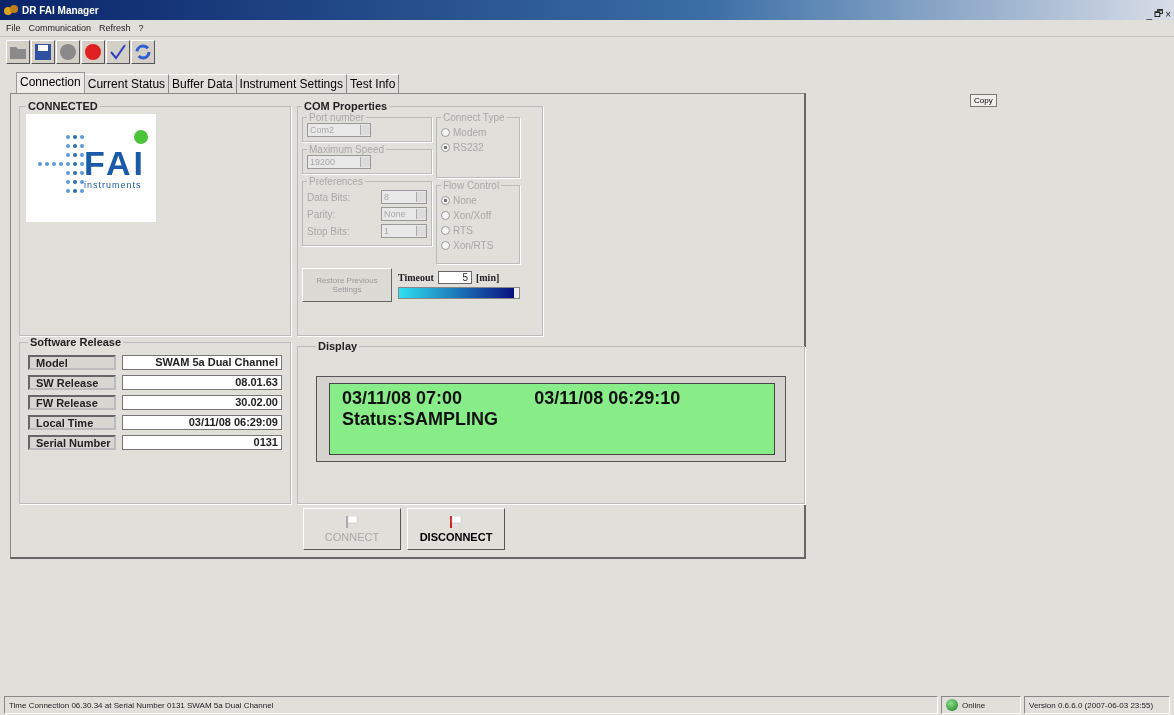  What do you see at coordinates (115, 28) in the screenshot?
I see `menu-item: Refresh` at bounding box center [115, 28].